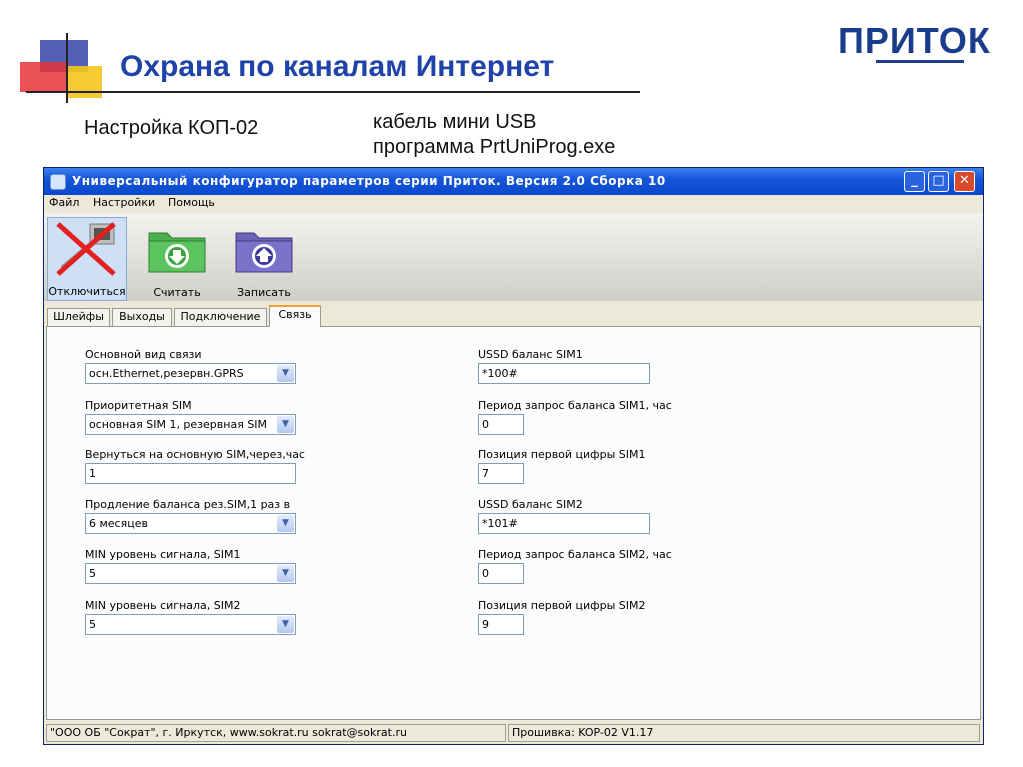  I want to click on tab-communication: Связь, so click(295, 316).